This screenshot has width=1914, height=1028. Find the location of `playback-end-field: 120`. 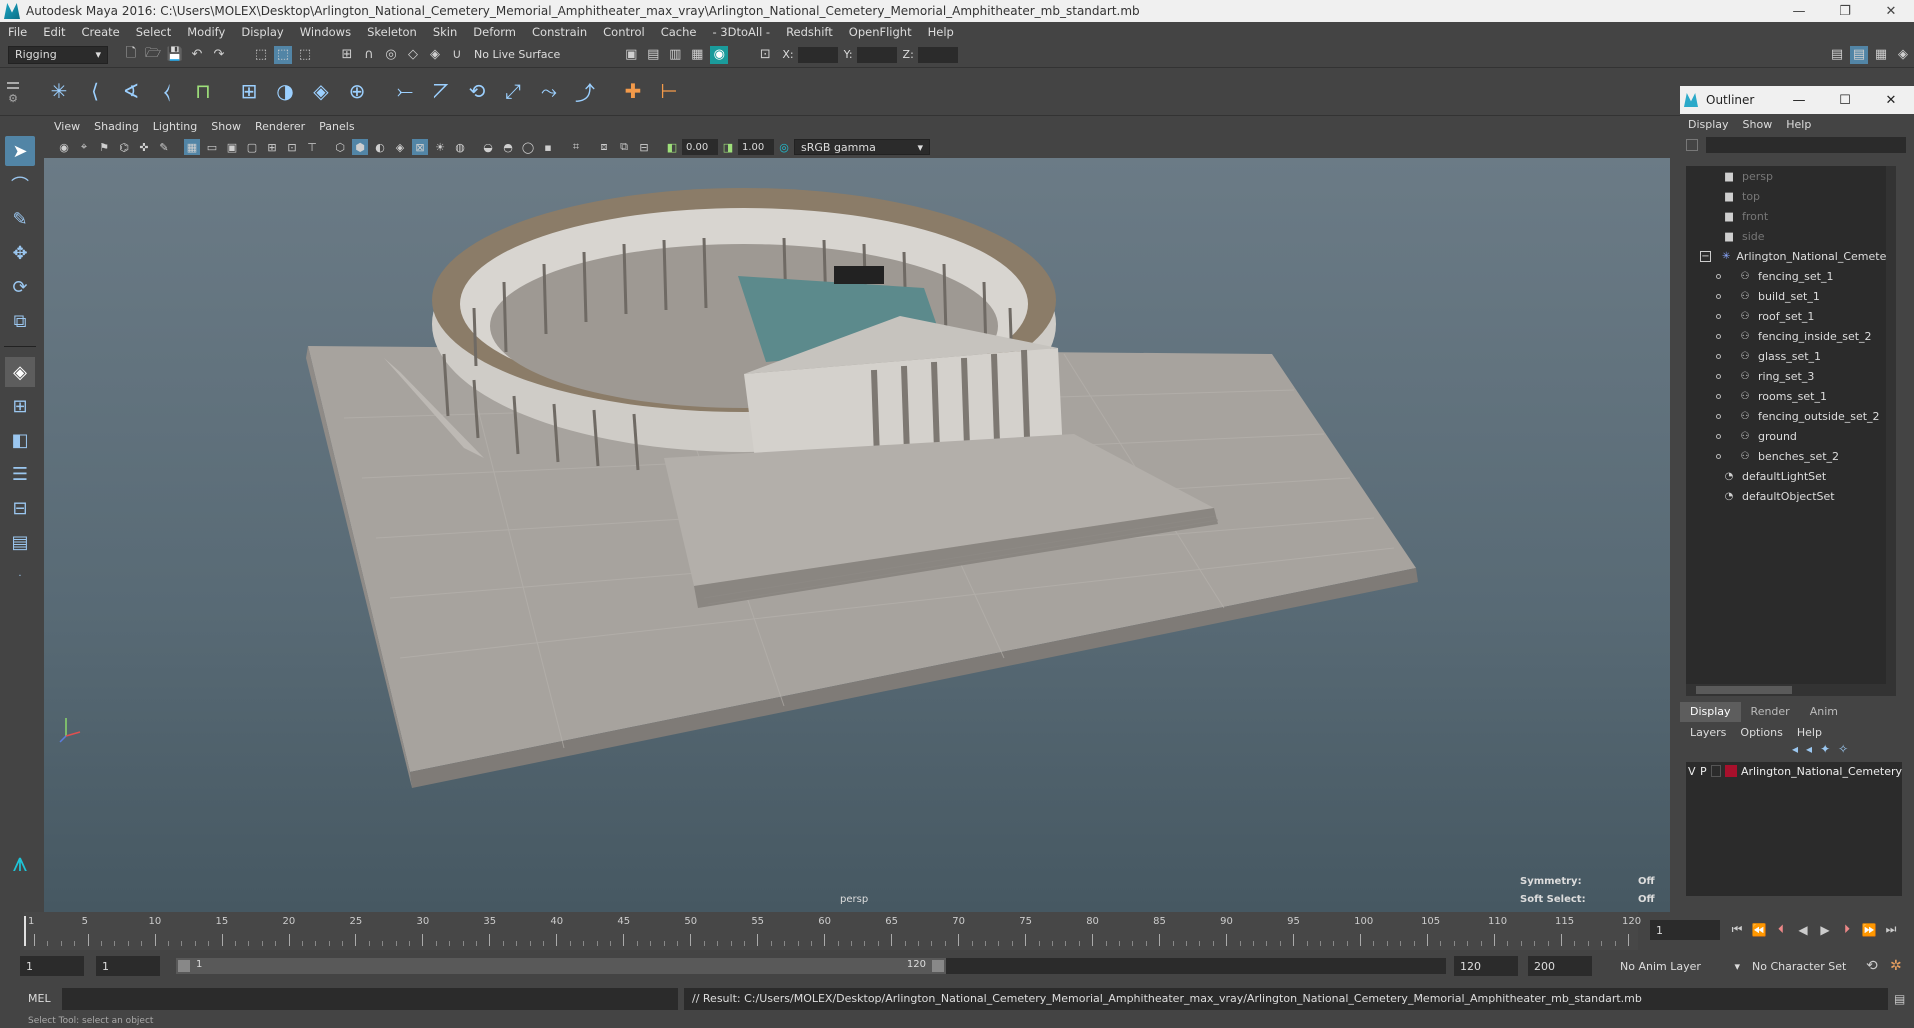

playback-end-field: 120 is located at coordinates (1486, 966).